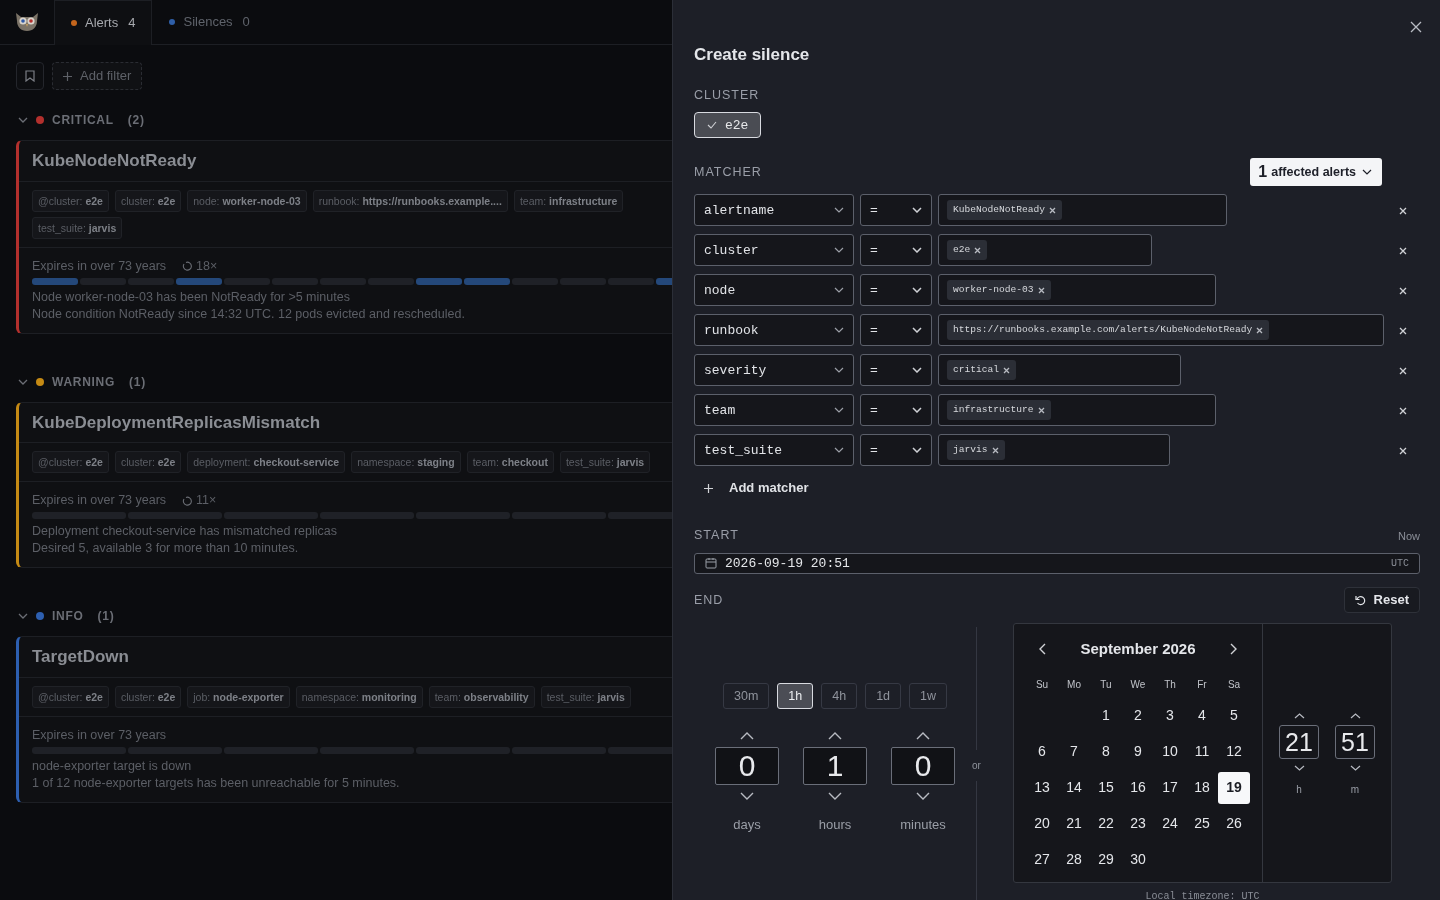 Image resolution: width=1440 pixels, height=900 pixels. Describe the element at coordinates (928, 696) in the screenshot. I see `duration-preset-button: 1w` at that location.